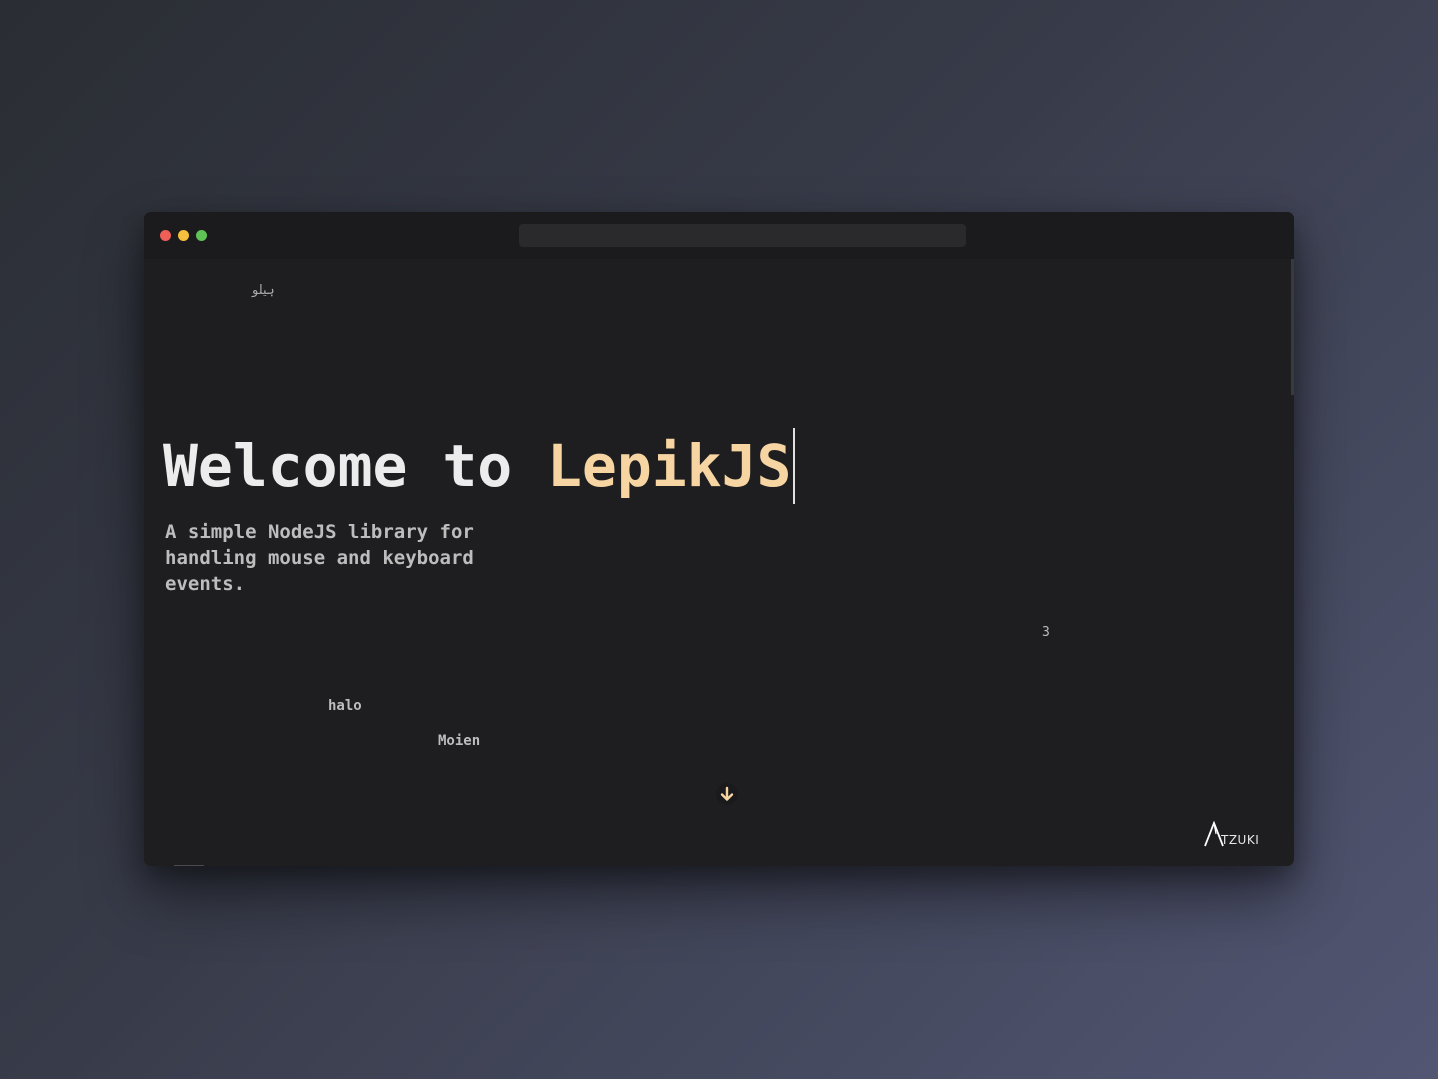  Describe the element at coordinates (338, 466) in the screenshot. I see `title-prefix: Welcome to` at that location.